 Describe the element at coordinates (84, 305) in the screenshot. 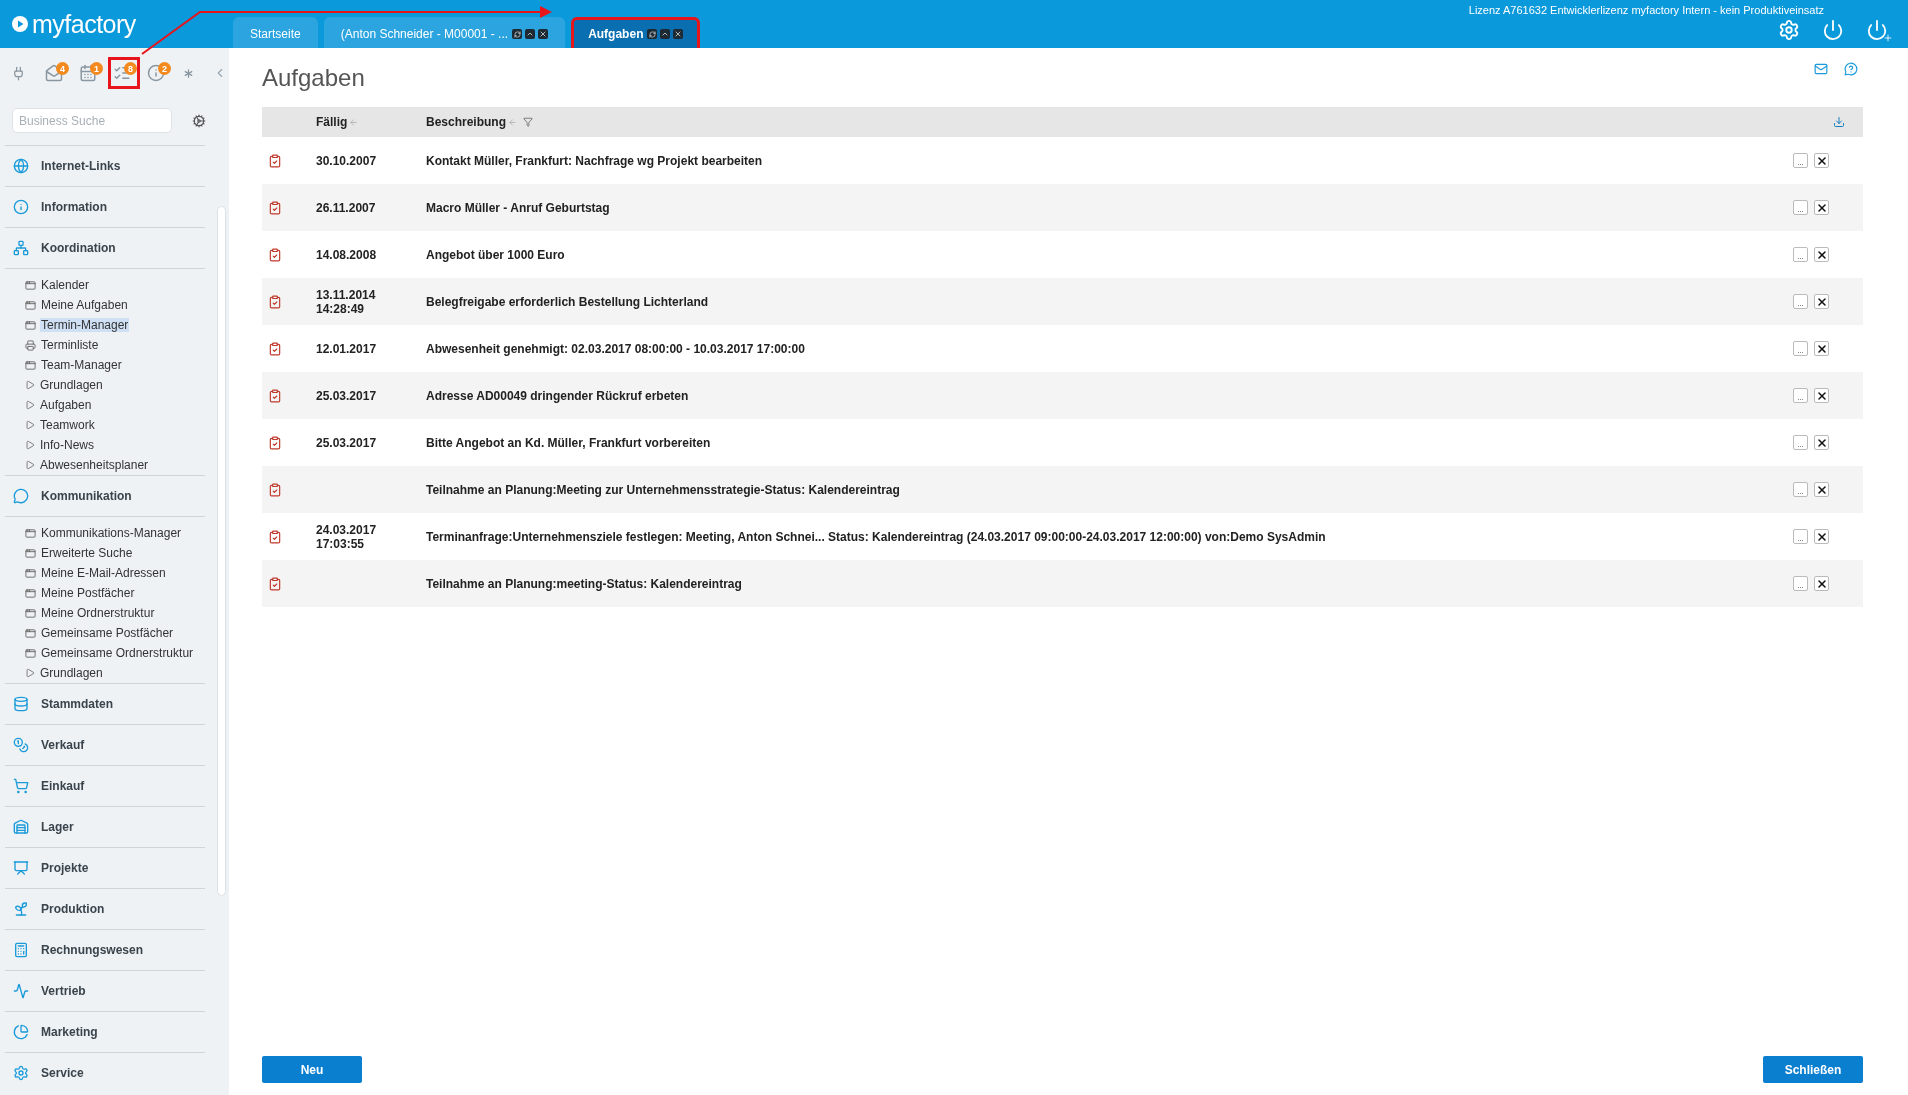

I see `nav-item: Meine Aufgaben` at that location.